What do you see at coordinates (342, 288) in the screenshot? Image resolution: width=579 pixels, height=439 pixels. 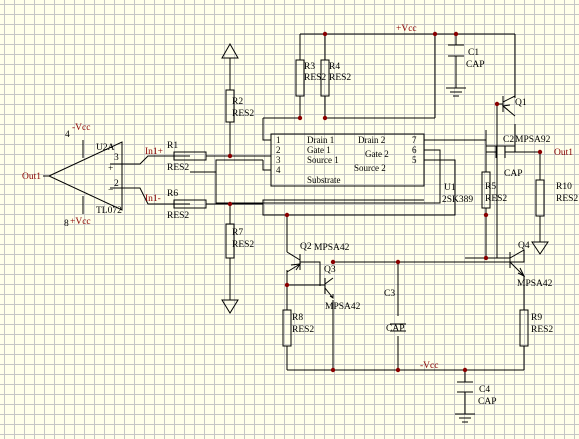 I see `transistor-q3: Q3 MPSA42` at bounding box center [342, 288].